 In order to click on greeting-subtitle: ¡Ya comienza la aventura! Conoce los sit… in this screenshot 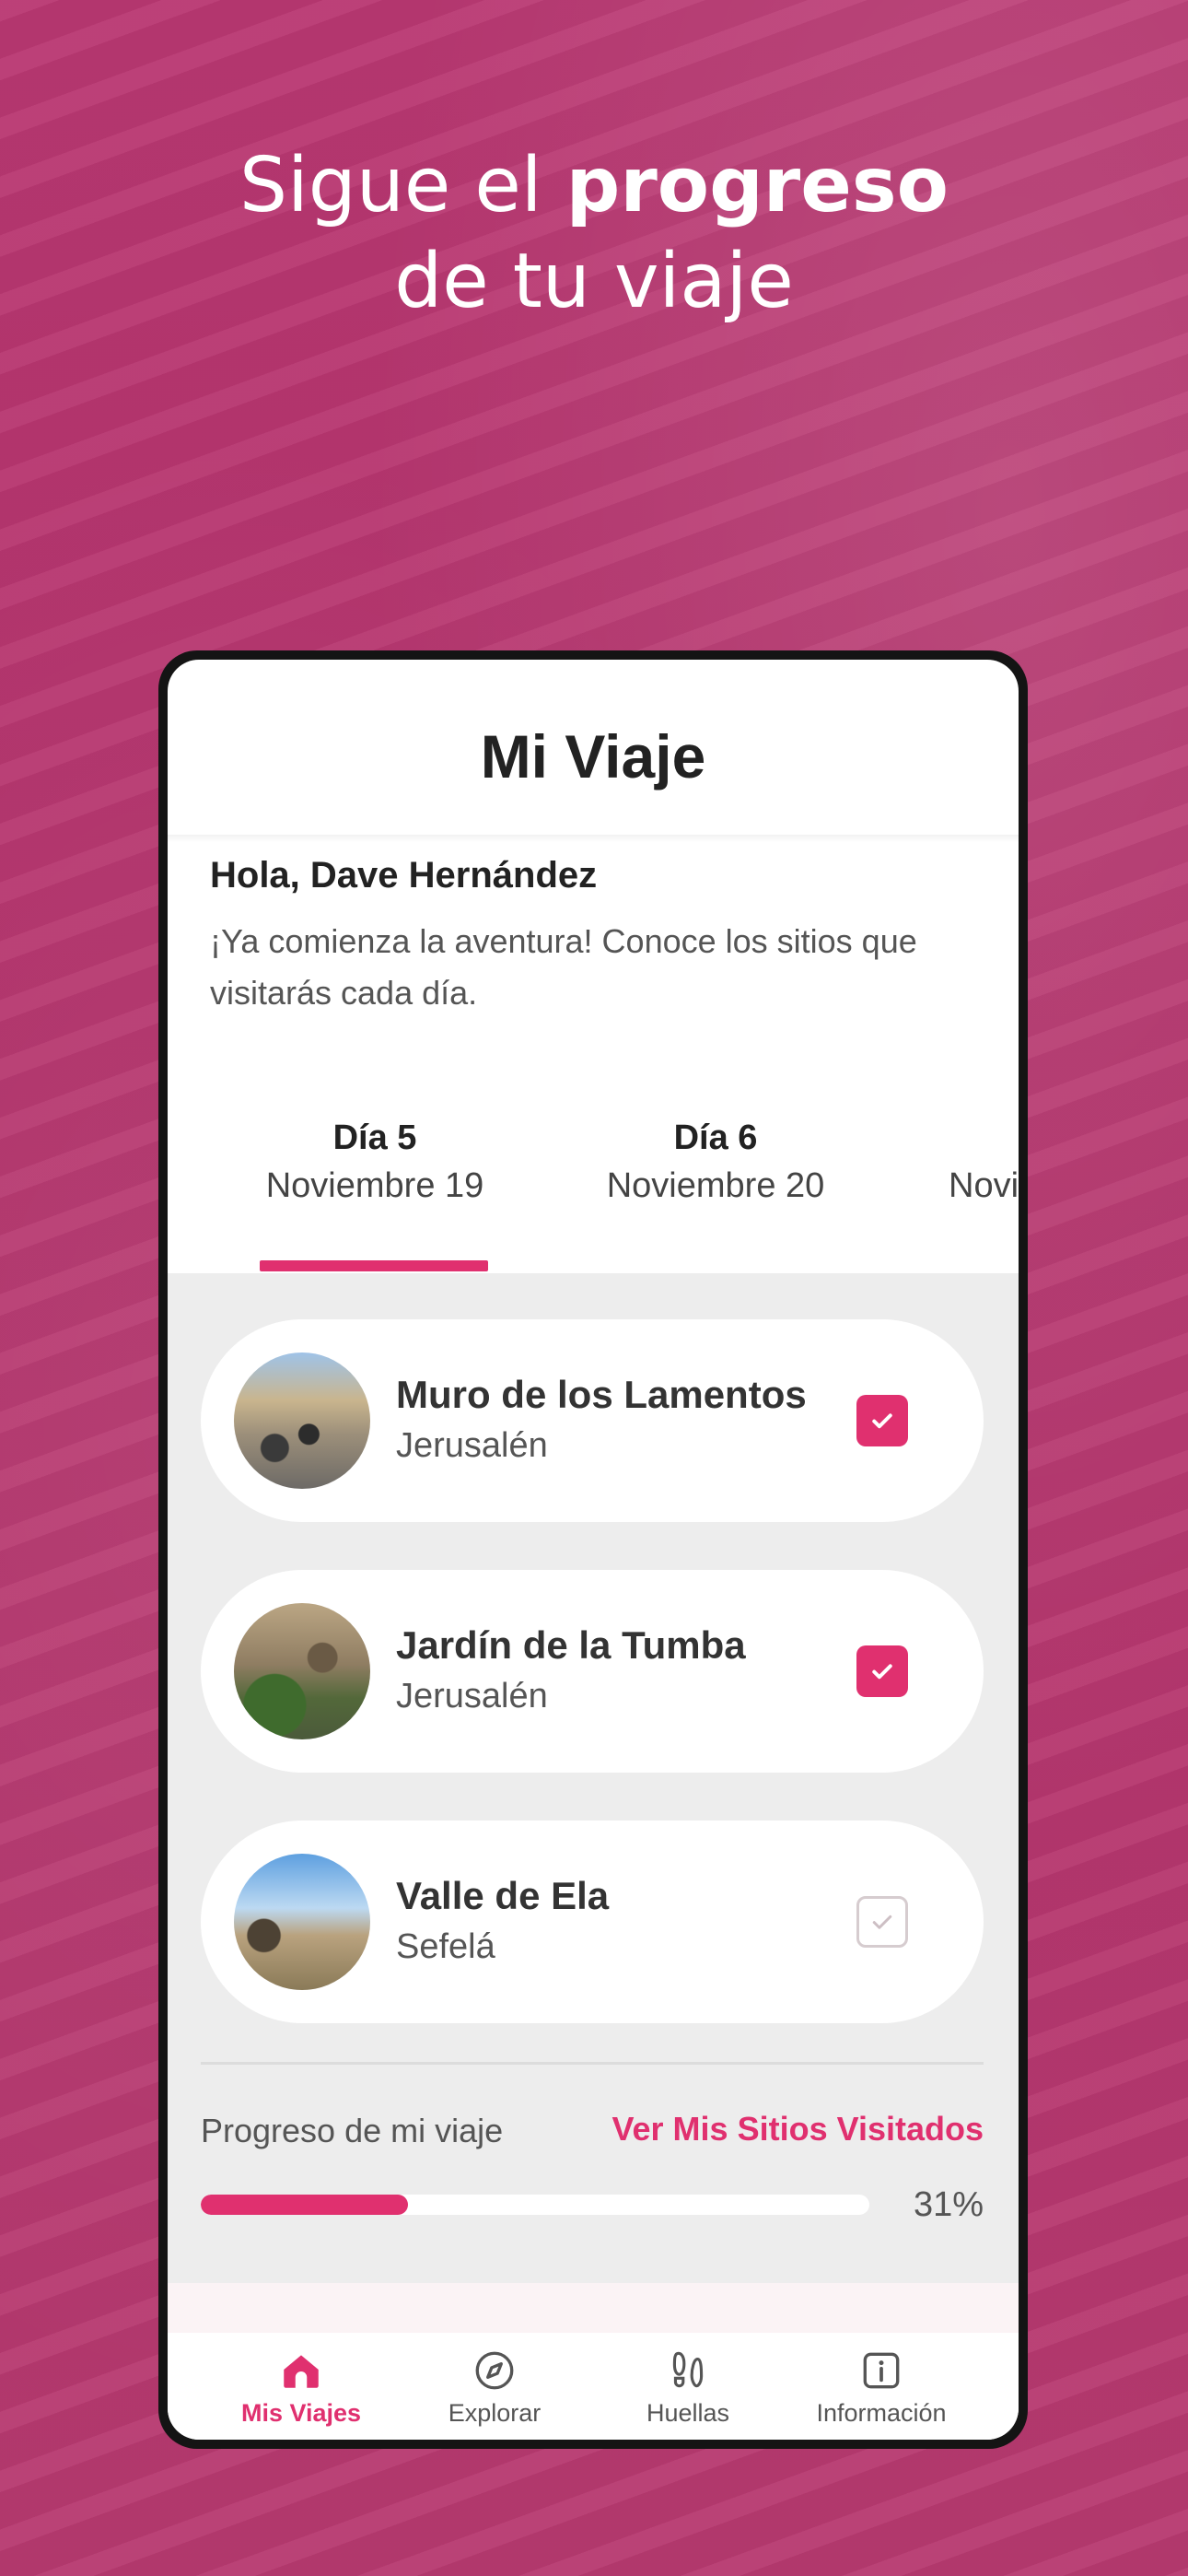, I will do `click(563, 967)`.